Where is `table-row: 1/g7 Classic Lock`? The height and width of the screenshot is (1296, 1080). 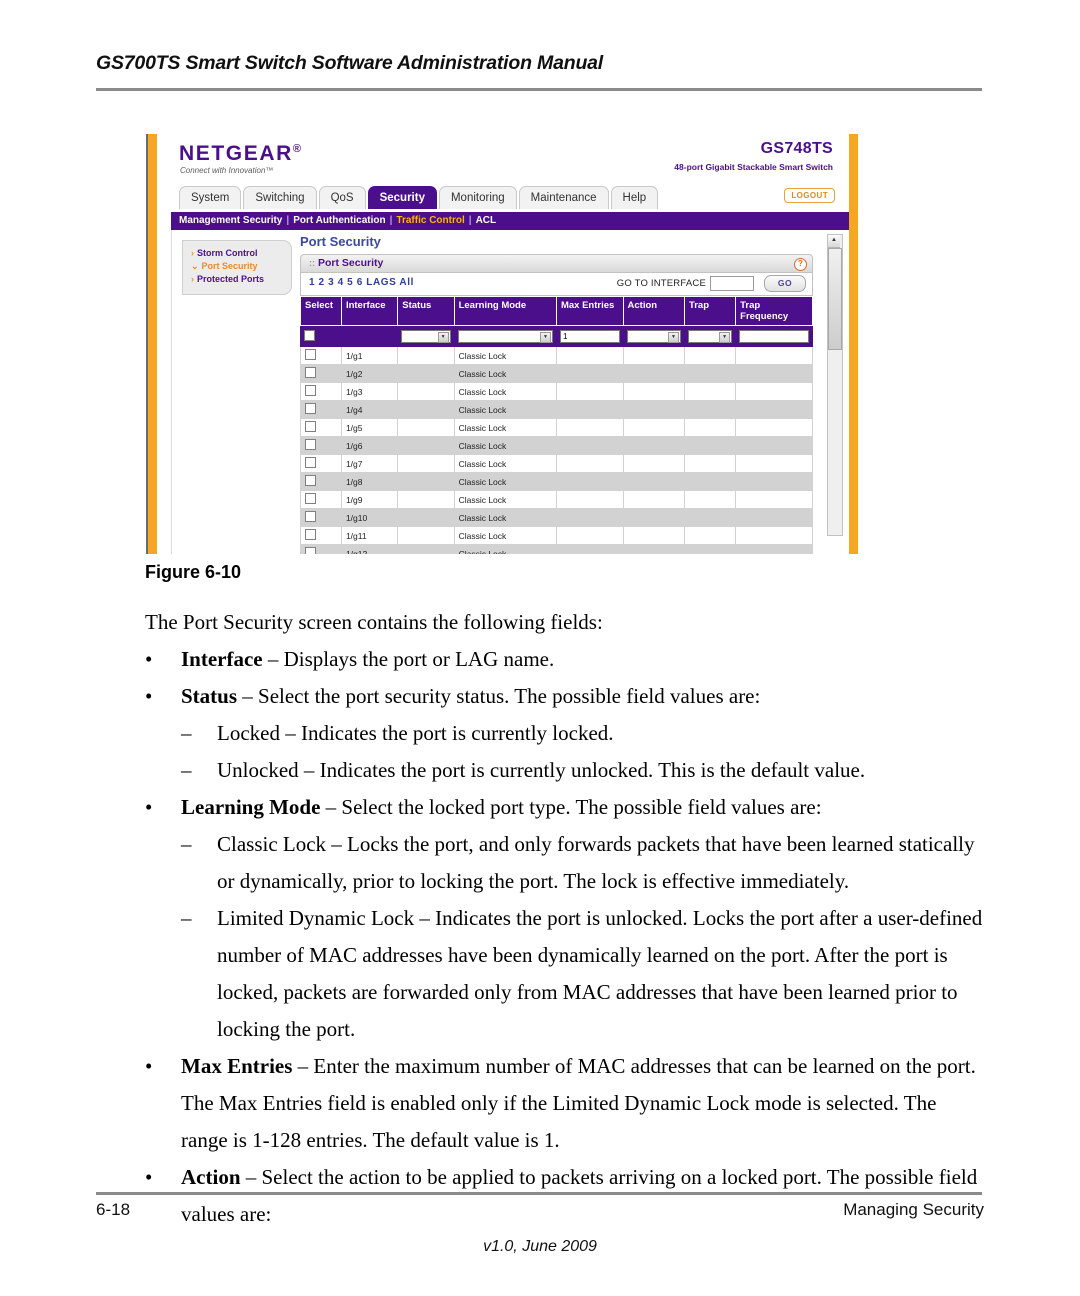 table-row: 1/g7 Classic Lock is located at coordinates (556, 463).